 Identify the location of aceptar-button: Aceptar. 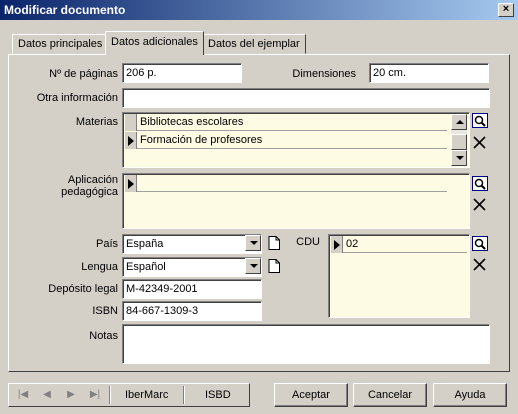
(311, 395).